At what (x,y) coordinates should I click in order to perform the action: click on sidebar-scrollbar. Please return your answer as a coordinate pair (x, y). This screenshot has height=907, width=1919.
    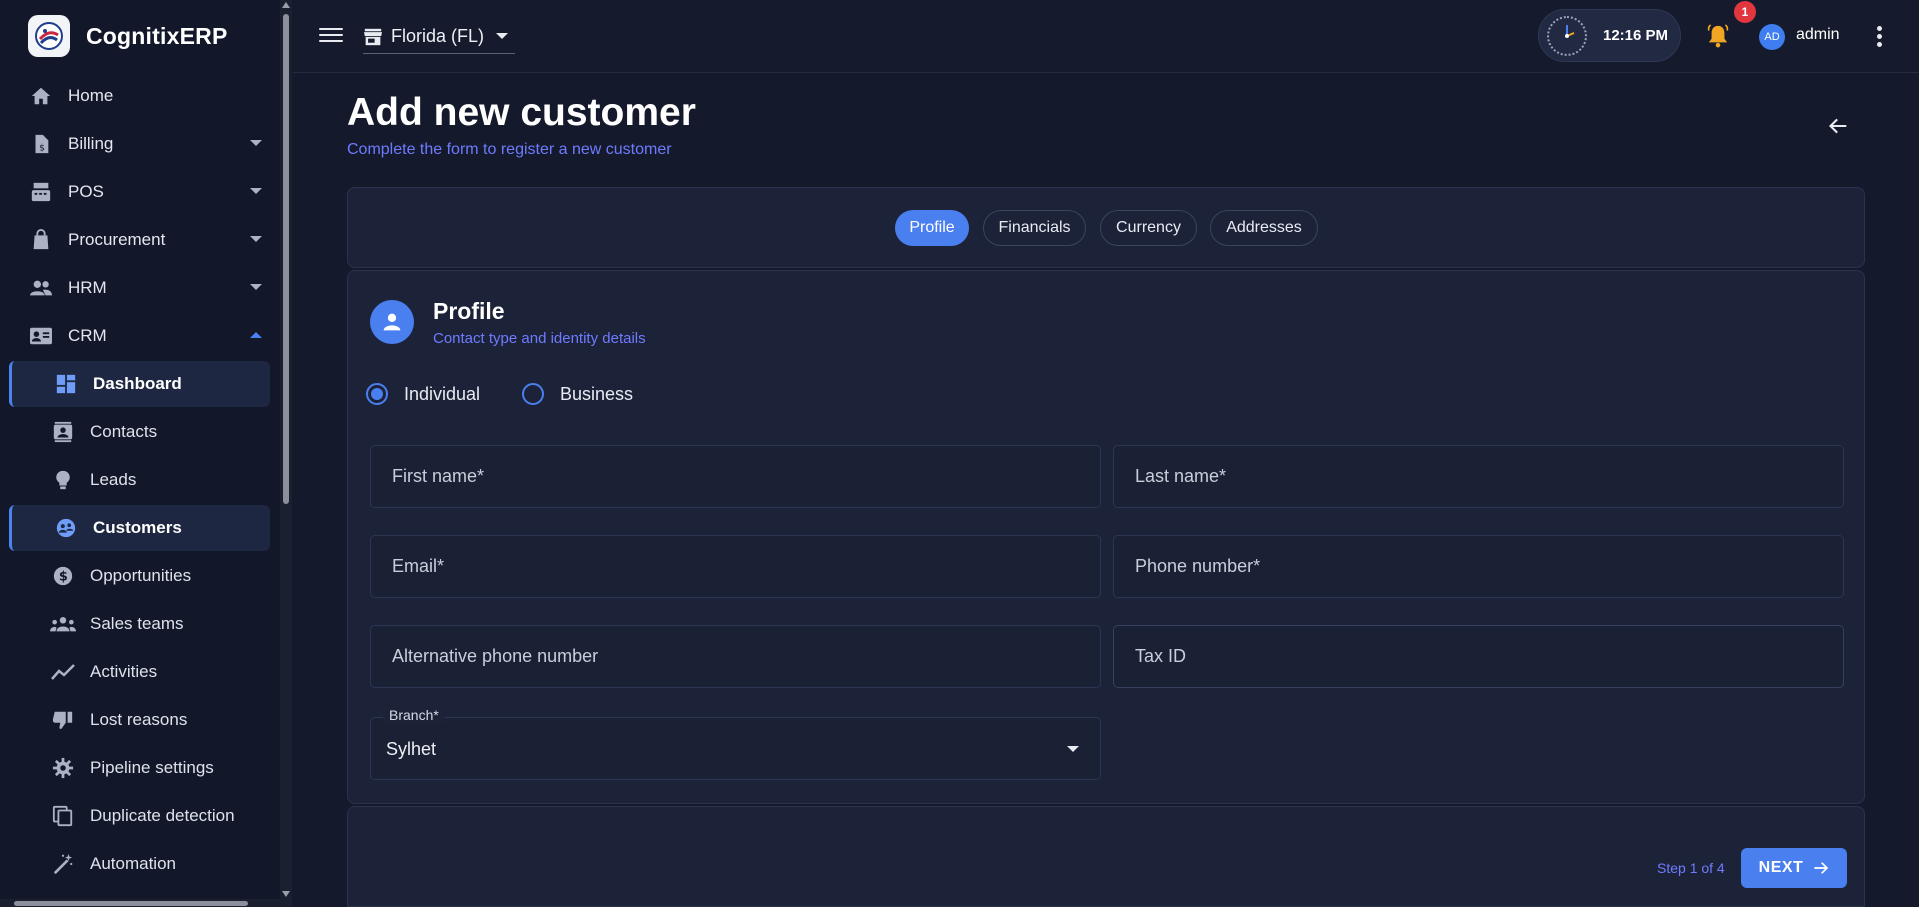
    Looking at the image, I should click on (286, 453).